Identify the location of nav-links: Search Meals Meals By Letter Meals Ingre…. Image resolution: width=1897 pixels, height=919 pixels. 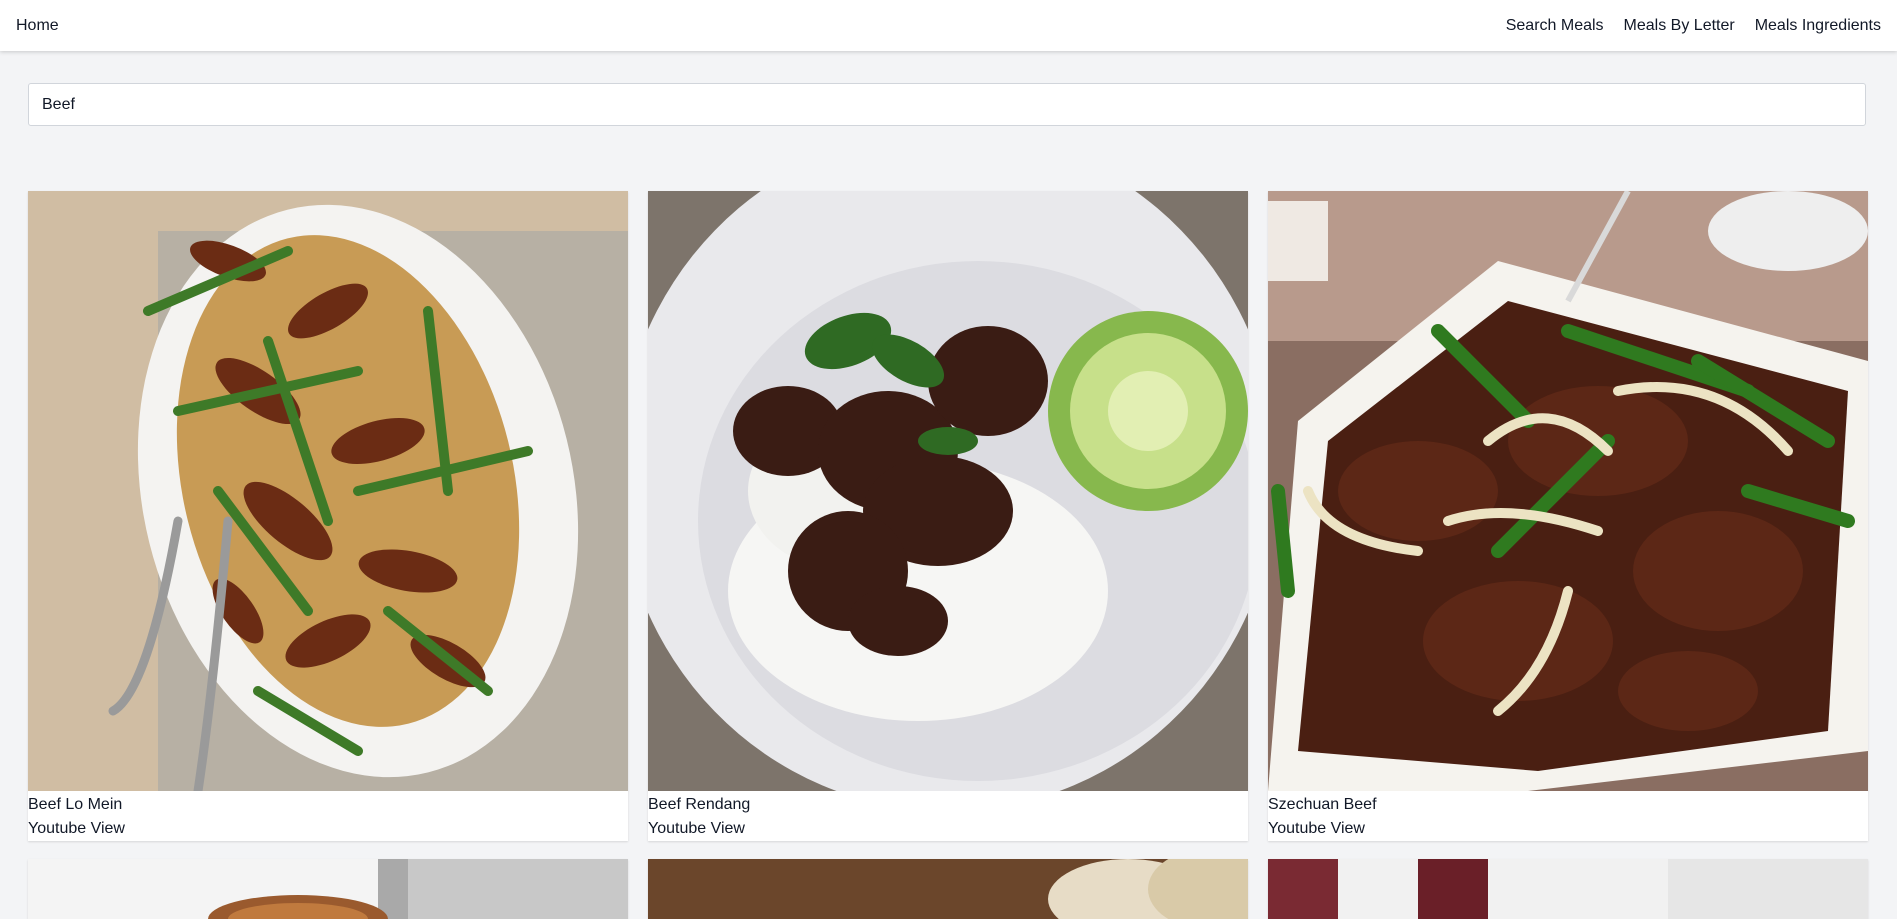
(1693, 26).